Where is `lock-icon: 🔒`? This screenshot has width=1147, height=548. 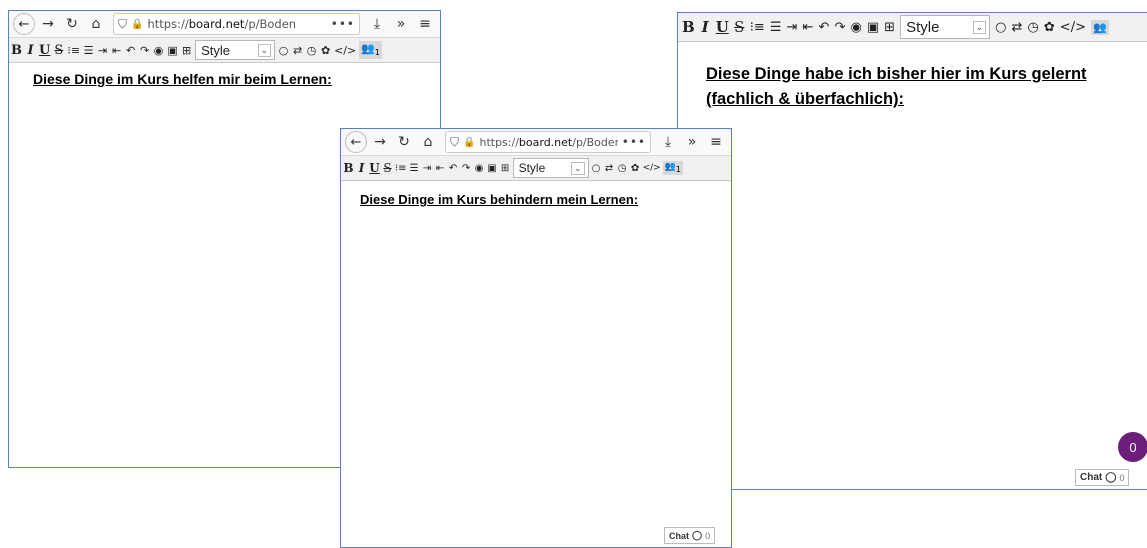
lock-icon: 🔒 is located at coordinates (137, 24).